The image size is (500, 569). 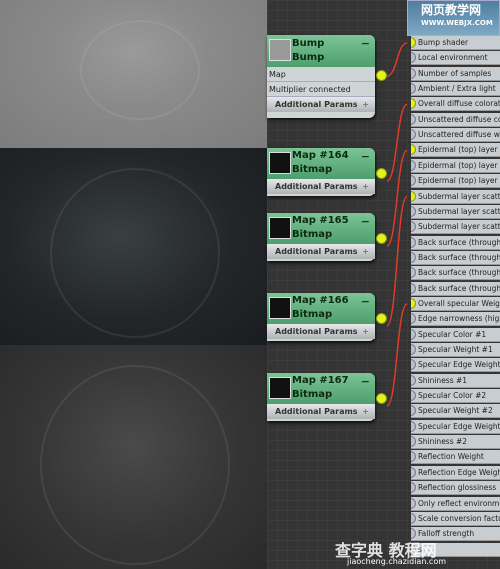 What do you see at coordinates (455, 350) in the screenshot?
I see `shader-input: Specular Weight #1` at bounding box center [455, 350].